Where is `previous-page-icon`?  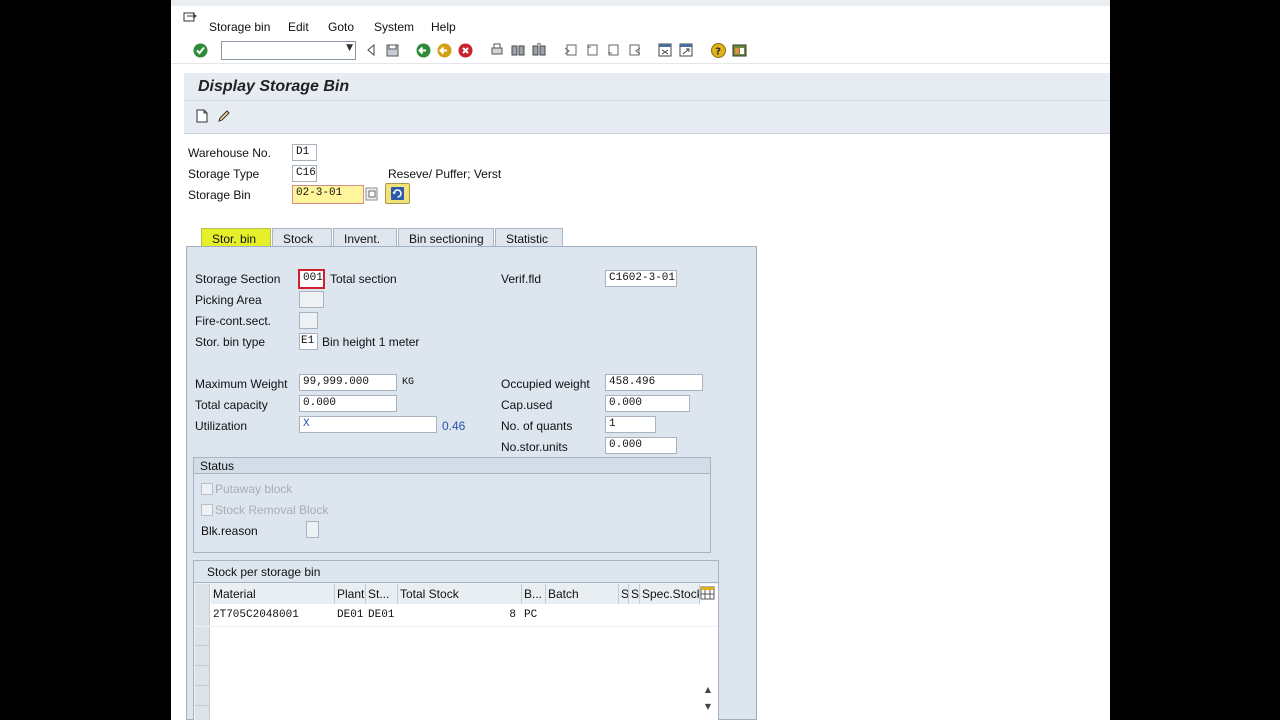
previous-page-icon is located at coordinates (592, 50).